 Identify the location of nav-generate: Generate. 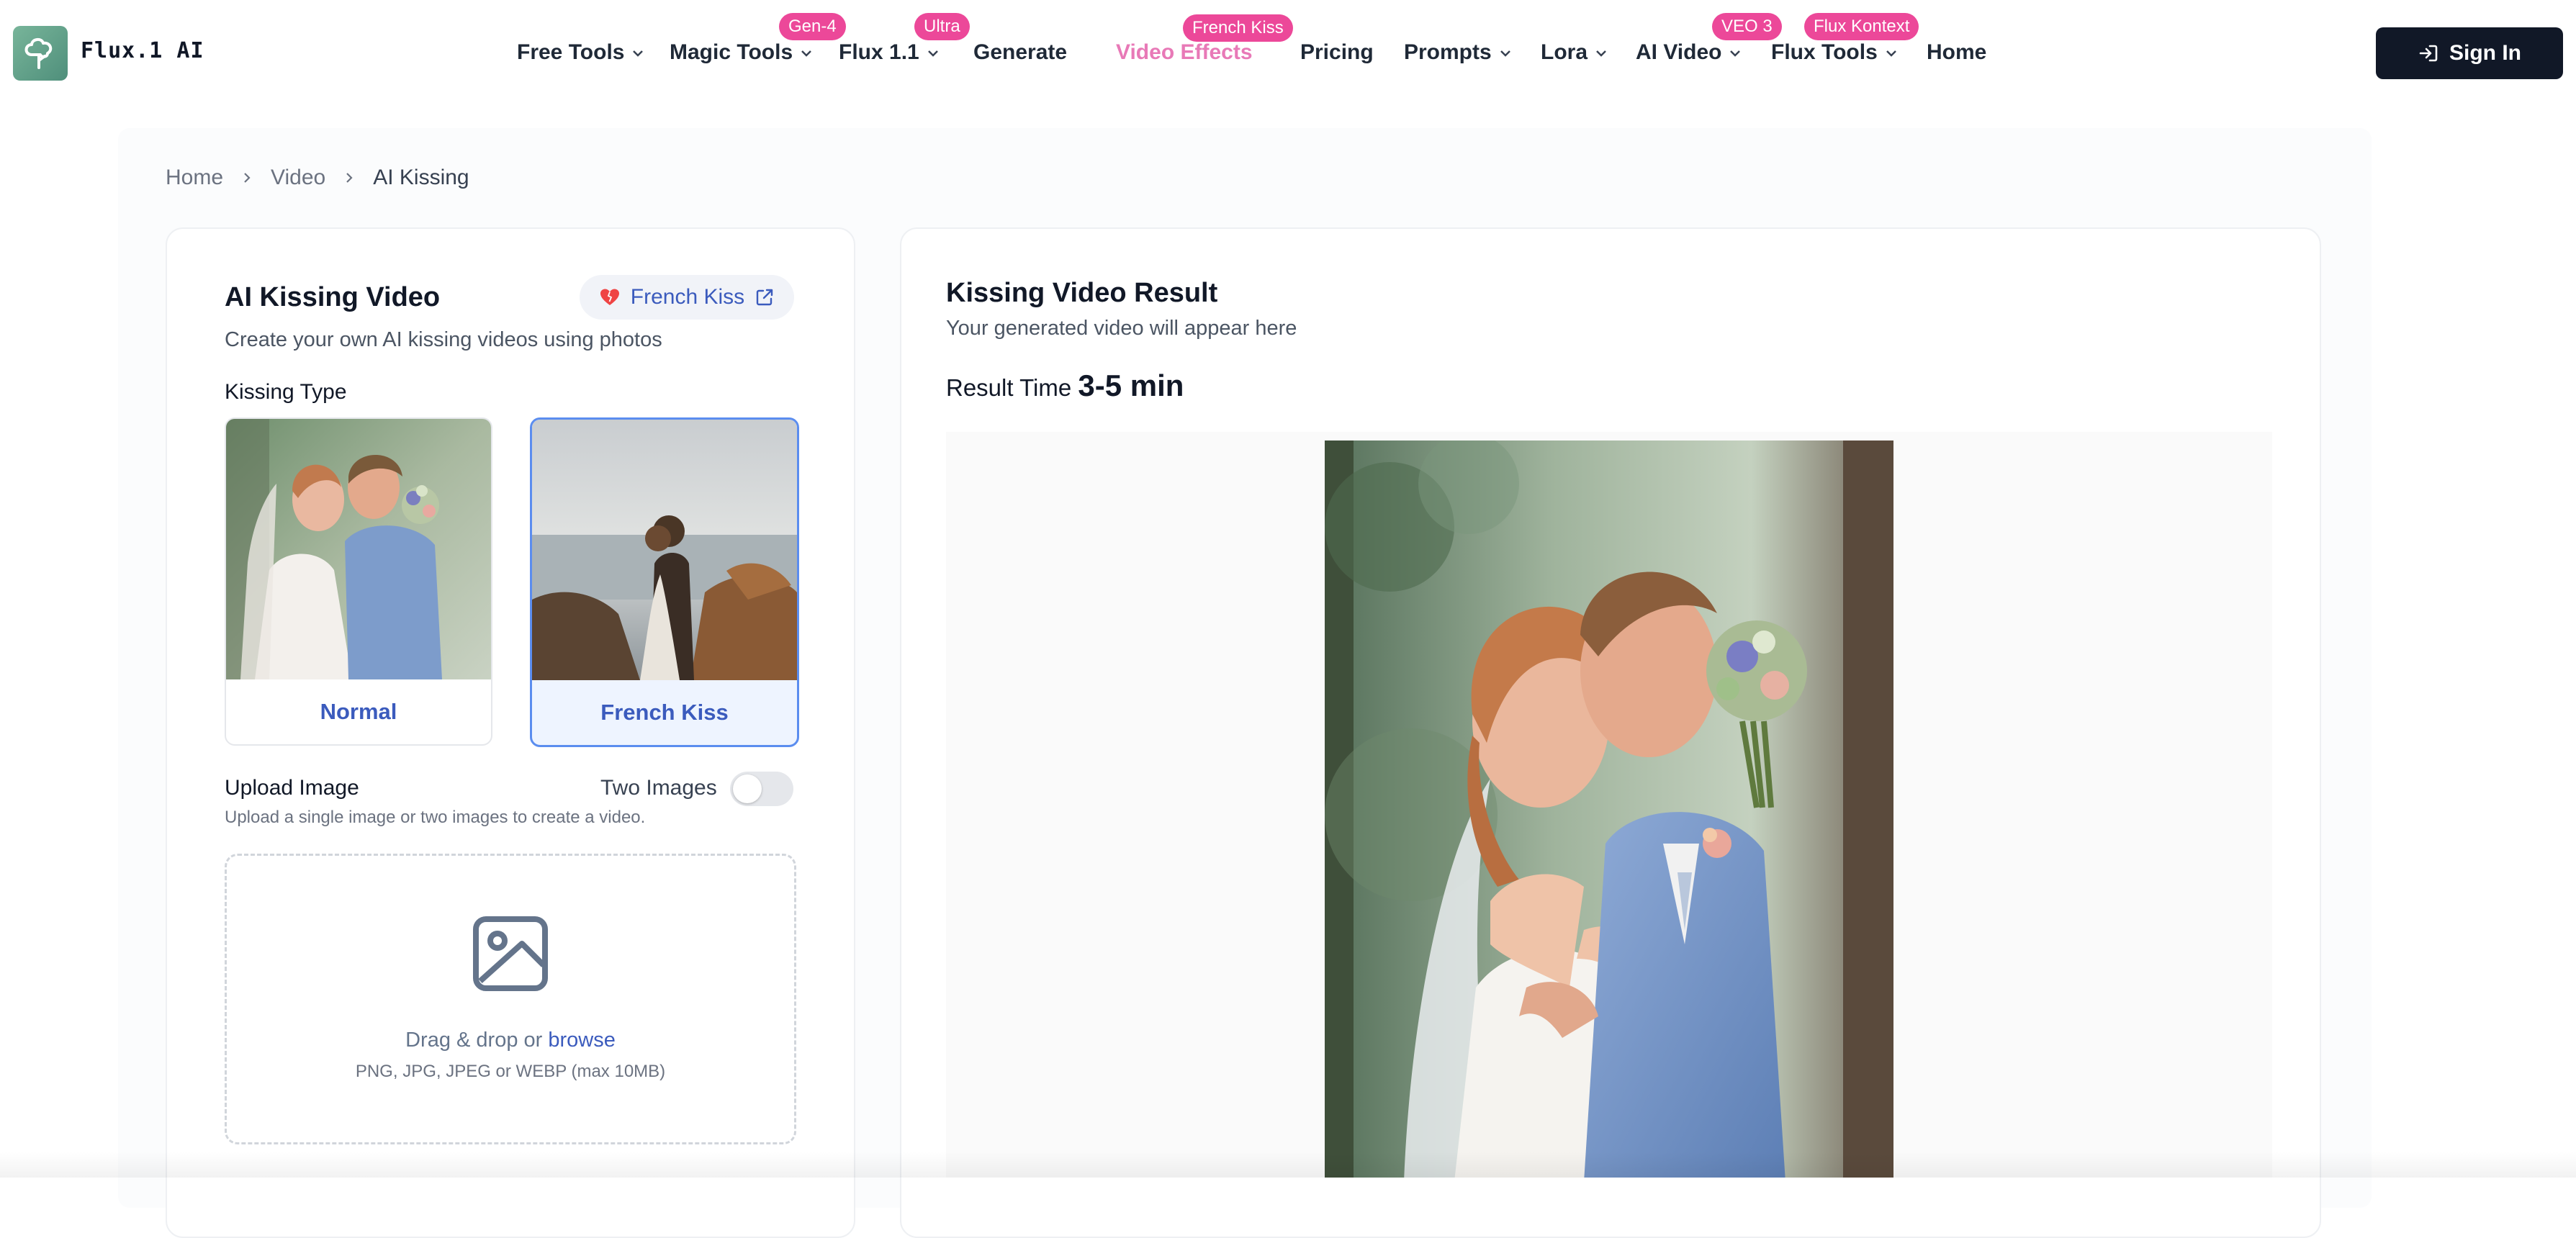
(1020, 53).